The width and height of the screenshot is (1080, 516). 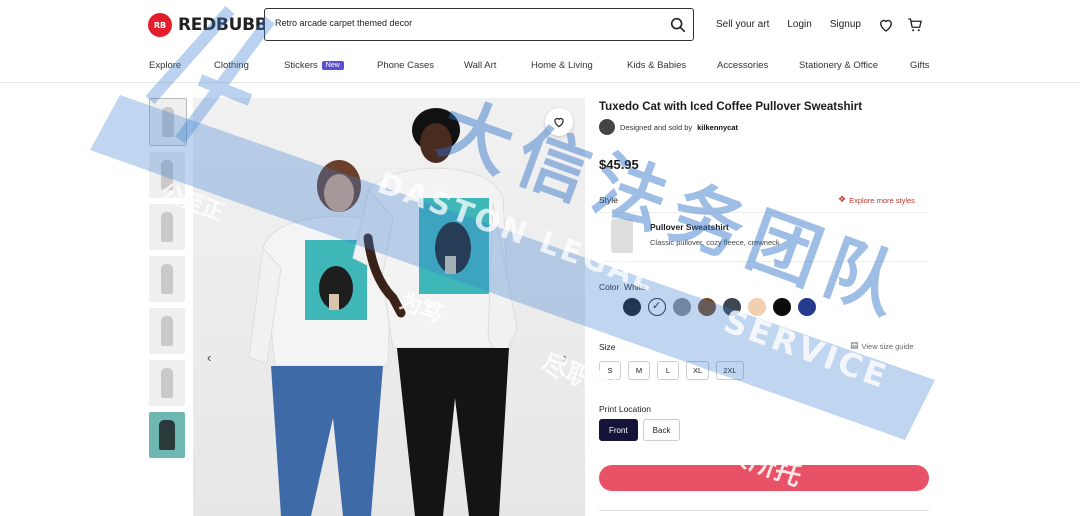 What do you see at coordinates (668, 370) in the screenshot?
I see `size-l-button: L` at bounding box center [668, 370].